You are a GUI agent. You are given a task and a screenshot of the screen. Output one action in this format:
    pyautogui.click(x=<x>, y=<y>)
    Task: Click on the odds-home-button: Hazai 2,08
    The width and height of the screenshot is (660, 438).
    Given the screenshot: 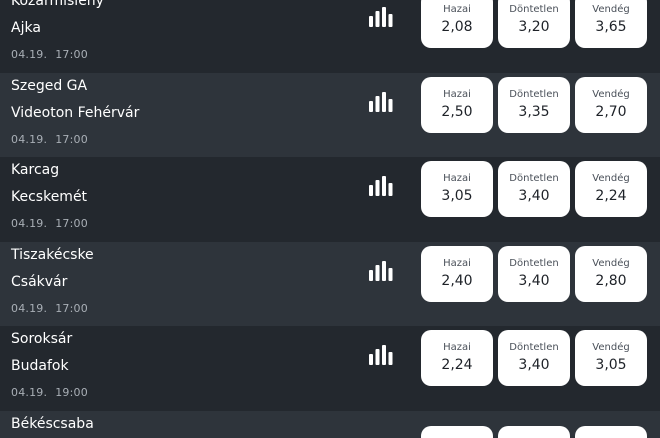 What is the action you would take?
    pyautogui.click(x=457, y=24)
    